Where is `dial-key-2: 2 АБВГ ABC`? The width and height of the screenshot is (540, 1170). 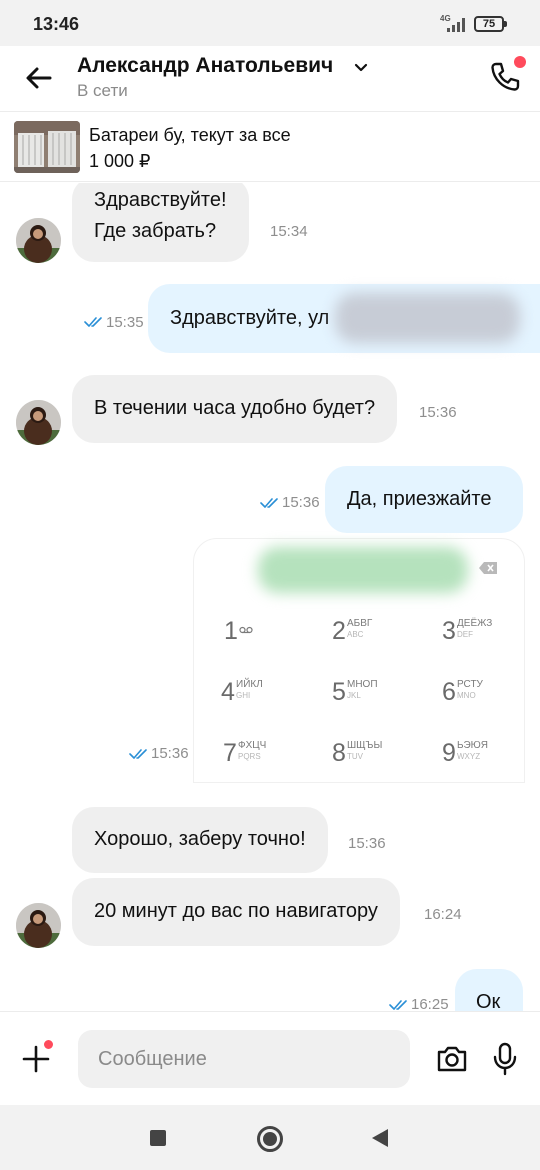
dial-key-2: 2 АБВГ ABC is located at coordinates (352, 631).